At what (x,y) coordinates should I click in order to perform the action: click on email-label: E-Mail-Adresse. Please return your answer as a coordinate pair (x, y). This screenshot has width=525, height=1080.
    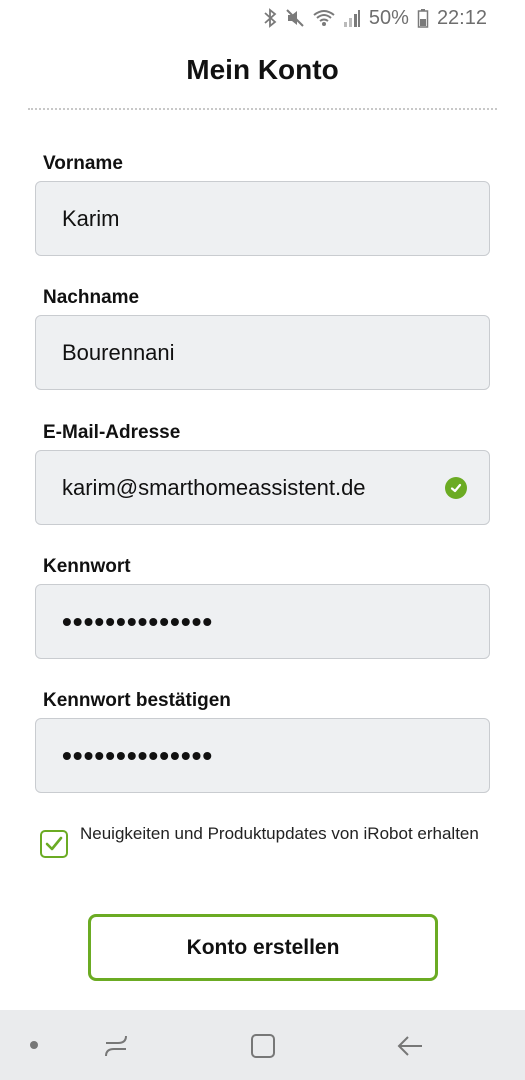
    Looking at the image, I should click on (112, 432).